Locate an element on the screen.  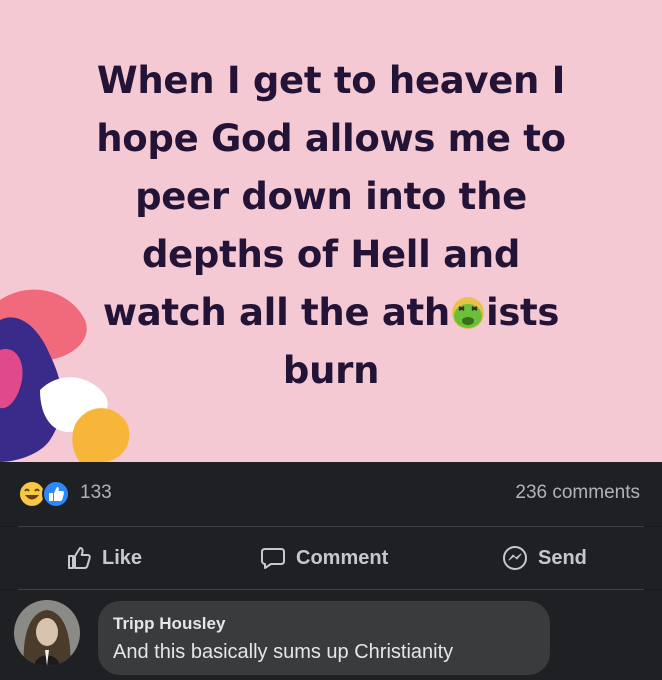
post-text-line: burn is located at coordinates (331, 370).